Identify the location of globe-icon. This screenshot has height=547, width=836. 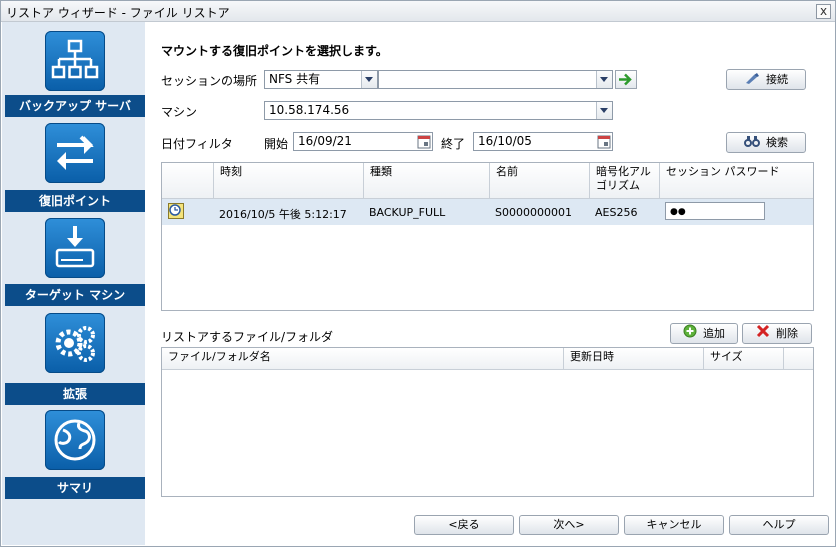
(75, 440).